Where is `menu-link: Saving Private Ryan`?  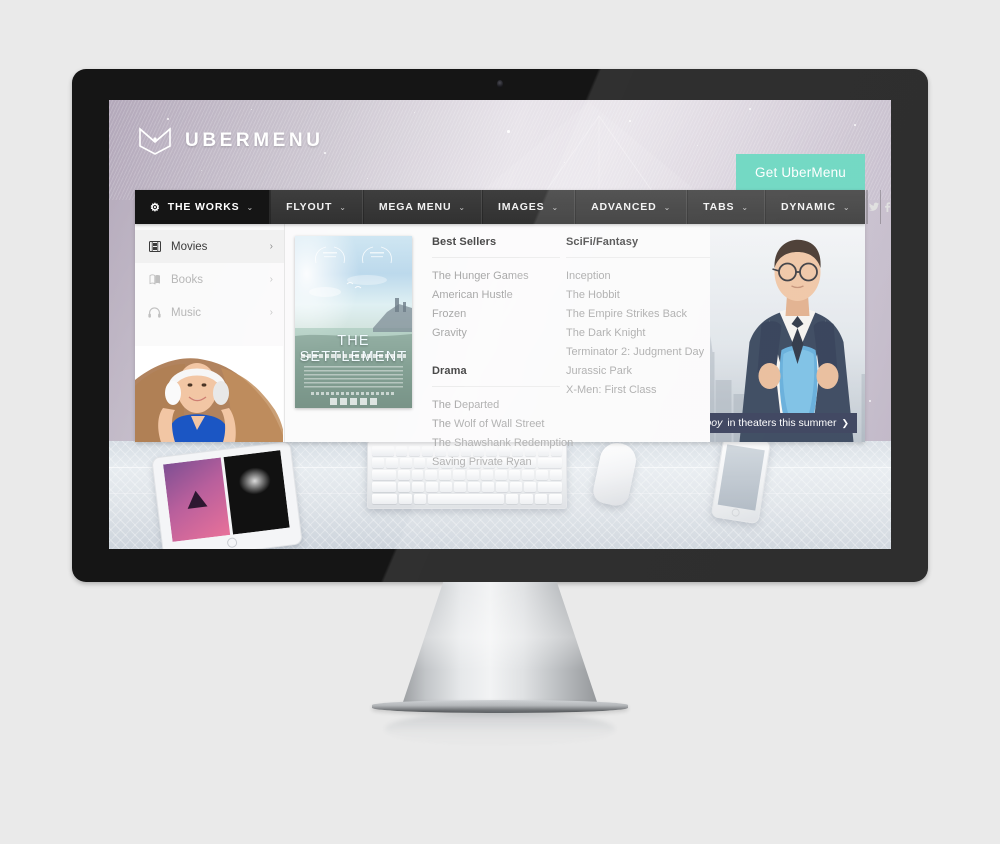 menu-link: Saving Private Ryan is located at coordinates (496, 462).